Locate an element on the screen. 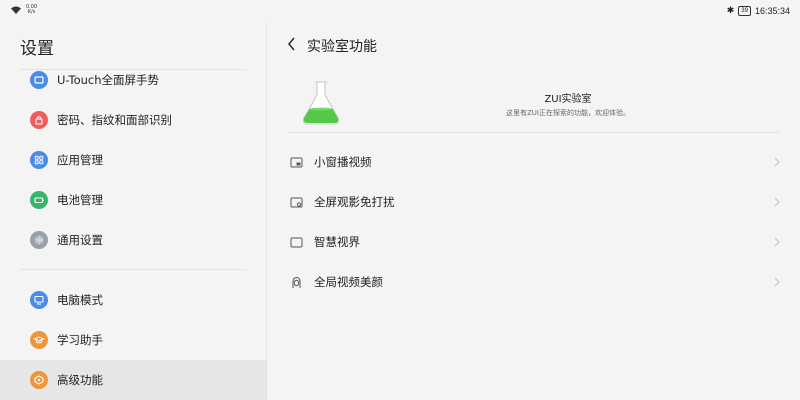 The width and height of the screenshot is (800, 400). sidebar-item-apps: 应用管理 is located at coordinates (133, 160).